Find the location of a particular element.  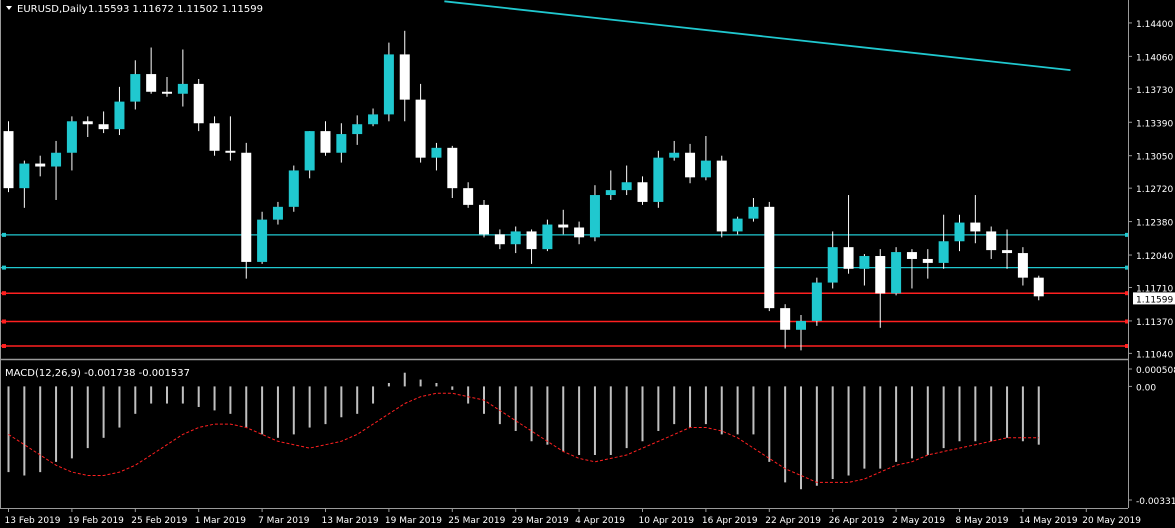

price-tick-label: 1.12040 is located at coordinates (1154, 257).